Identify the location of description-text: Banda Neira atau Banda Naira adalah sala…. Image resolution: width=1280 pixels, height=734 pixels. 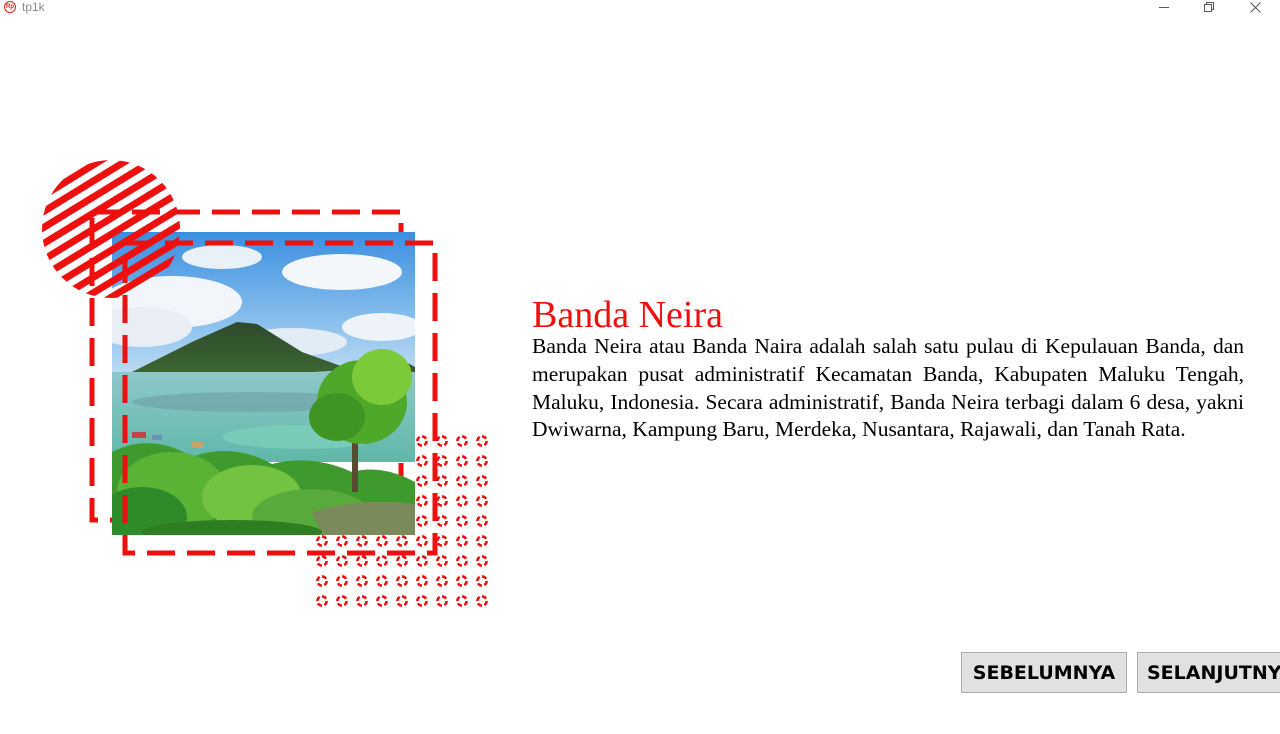
(888, 388).